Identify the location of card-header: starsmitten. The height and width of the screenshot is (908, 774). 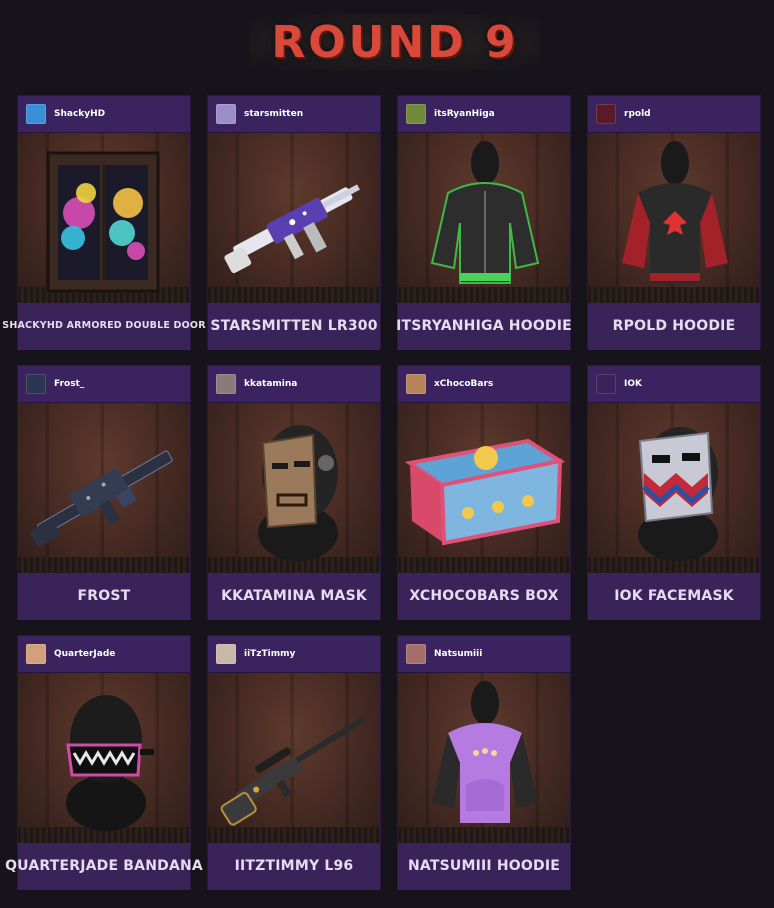
(294, 114).